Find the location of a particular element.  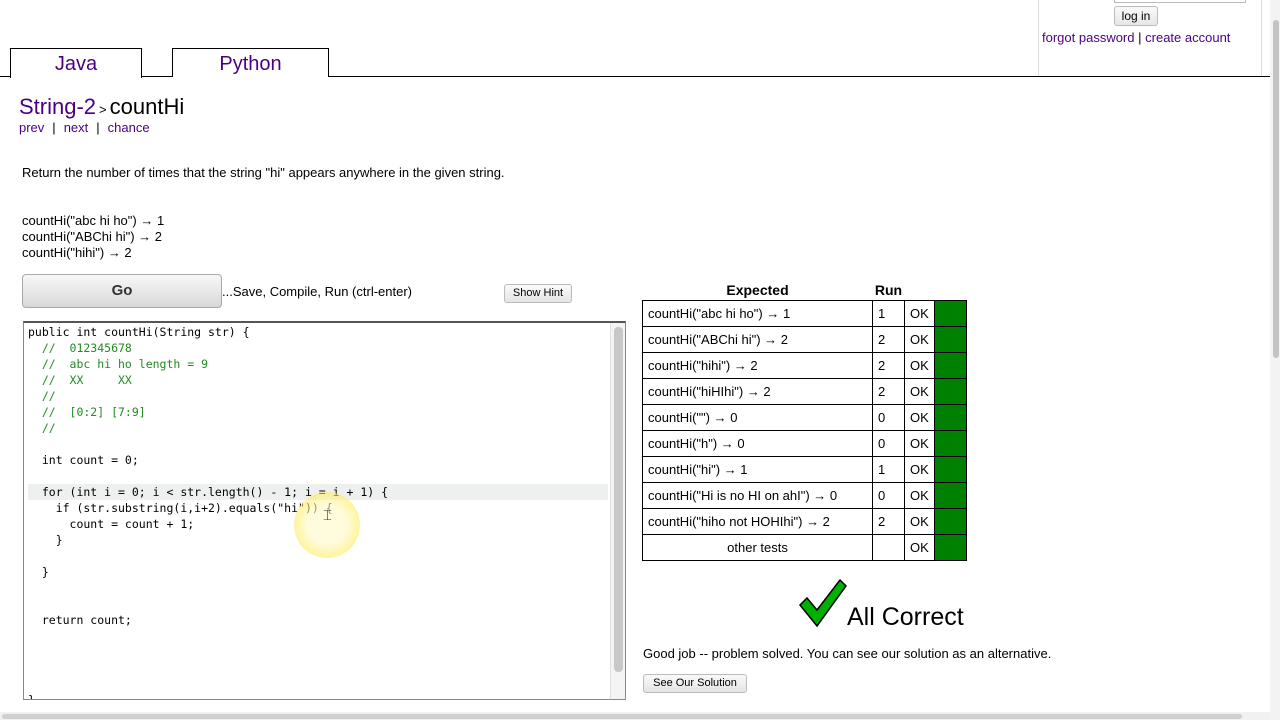

expected-header: Expected is located at coordinates (757, 290).